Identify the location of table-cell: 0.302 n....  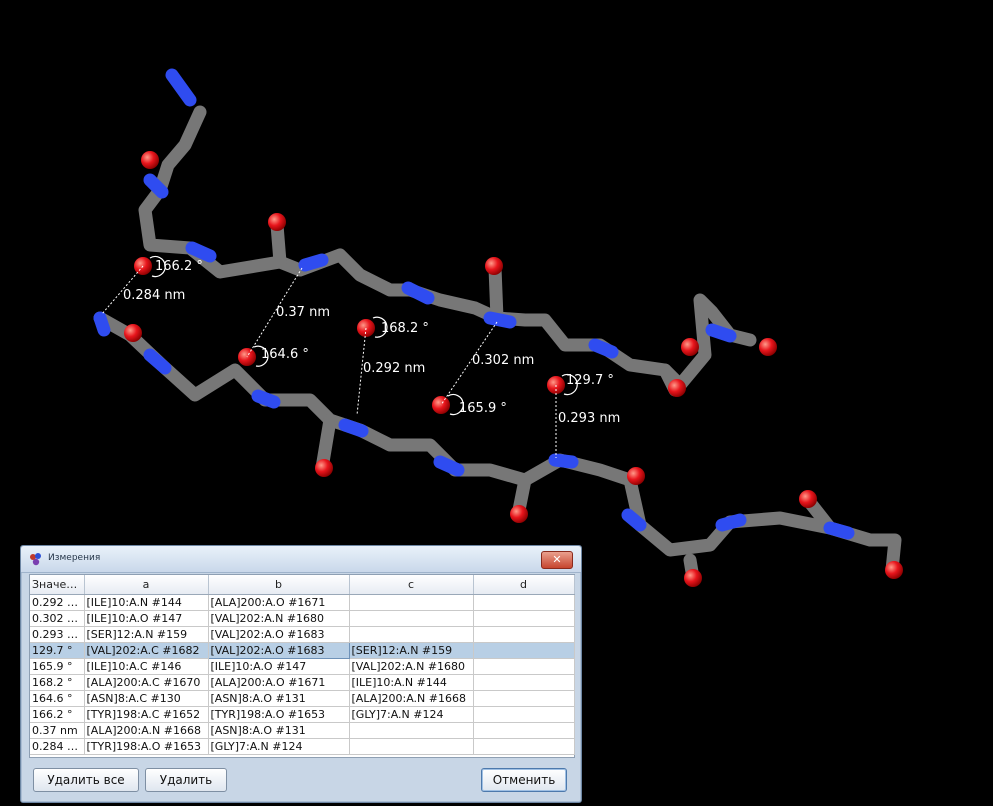
(57, 618).